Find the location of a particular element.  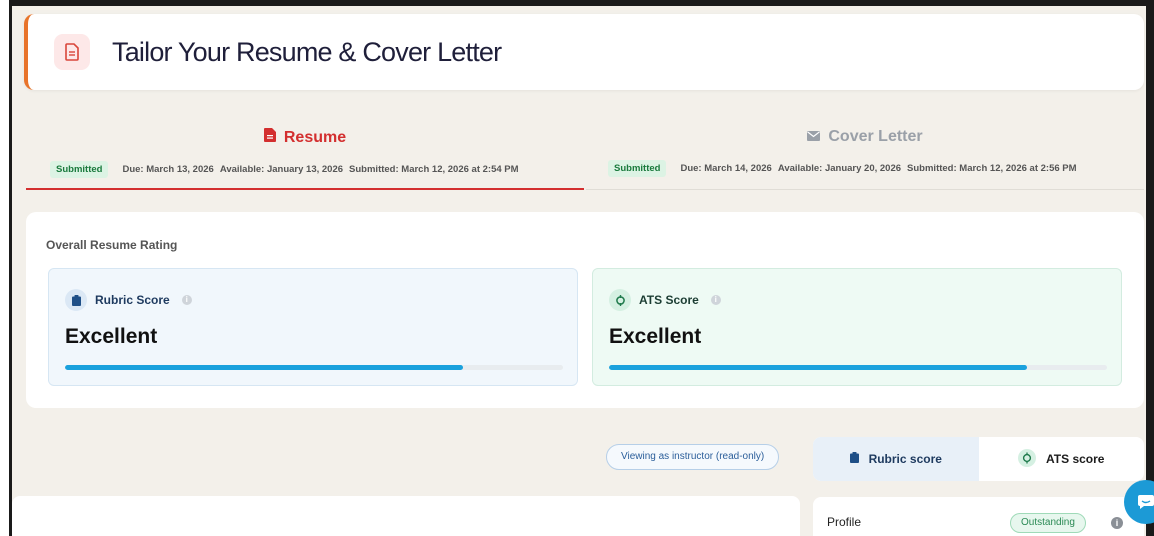

submitted-date: Submitted: March 12, 2026 at 2:54 PM is located at coordinates (434, 169).